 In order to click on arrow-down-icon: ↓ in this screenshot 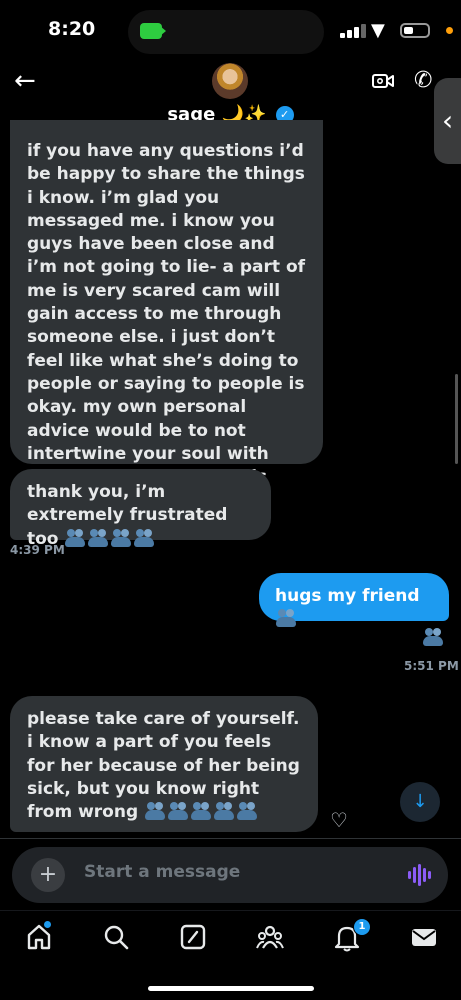, I will do `click(420, 801)`.